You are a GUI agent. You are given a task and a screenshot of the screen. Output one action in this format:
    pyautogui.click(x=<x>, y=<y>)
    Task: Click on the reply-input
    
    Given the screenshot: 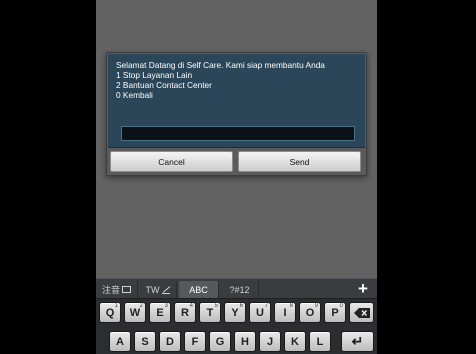 What is the action you would take?
    pyautogui.click(x=238, y=133)
    